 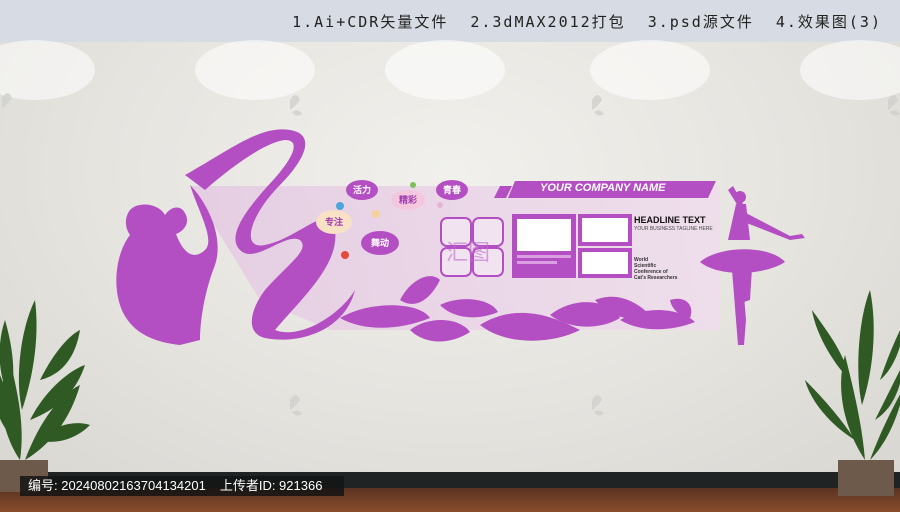 I want to click on potted-plant-left, so click(x=45, y=396).